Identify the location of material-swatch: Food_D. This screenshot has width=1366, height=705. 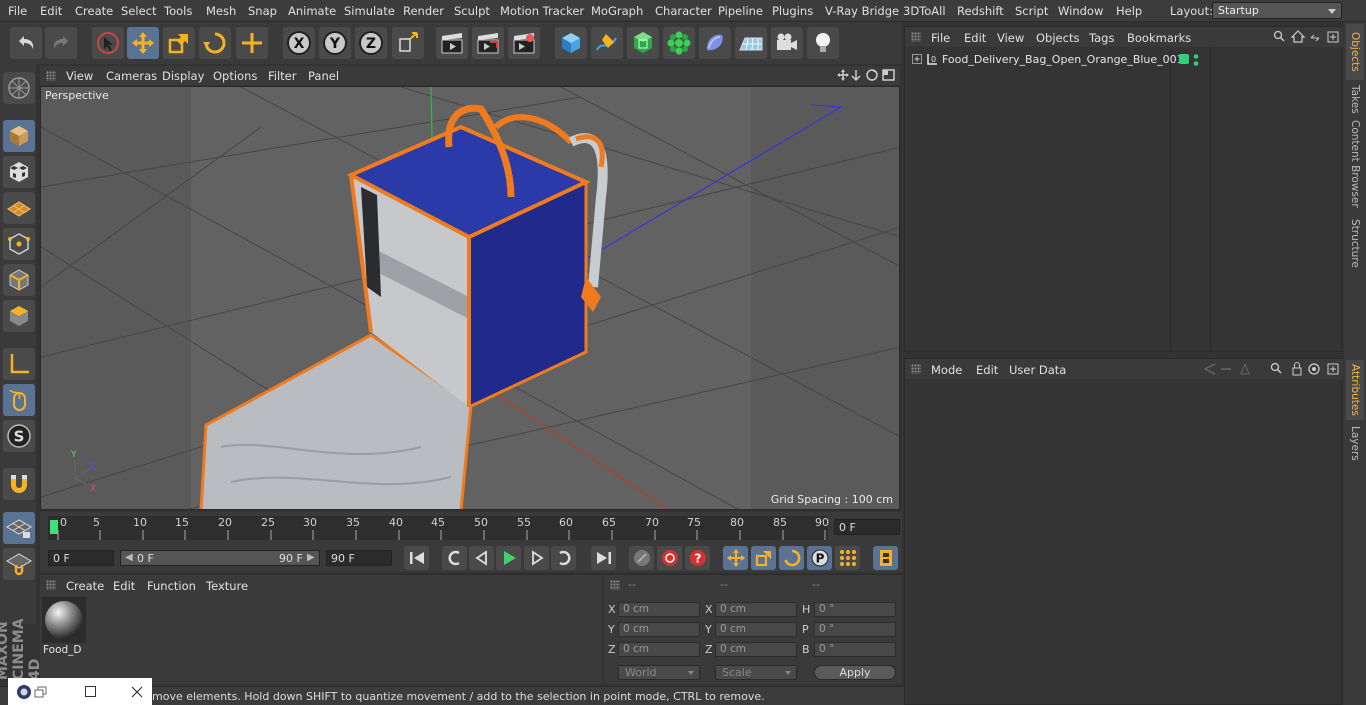
(64, 627).